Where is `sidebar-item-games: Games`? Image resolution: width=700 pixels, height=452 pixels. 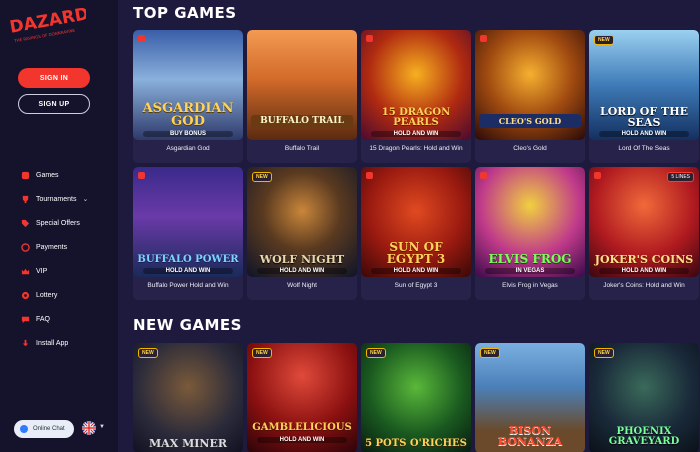 sidebar-item-games: Games is located at coordinates (54, 175).